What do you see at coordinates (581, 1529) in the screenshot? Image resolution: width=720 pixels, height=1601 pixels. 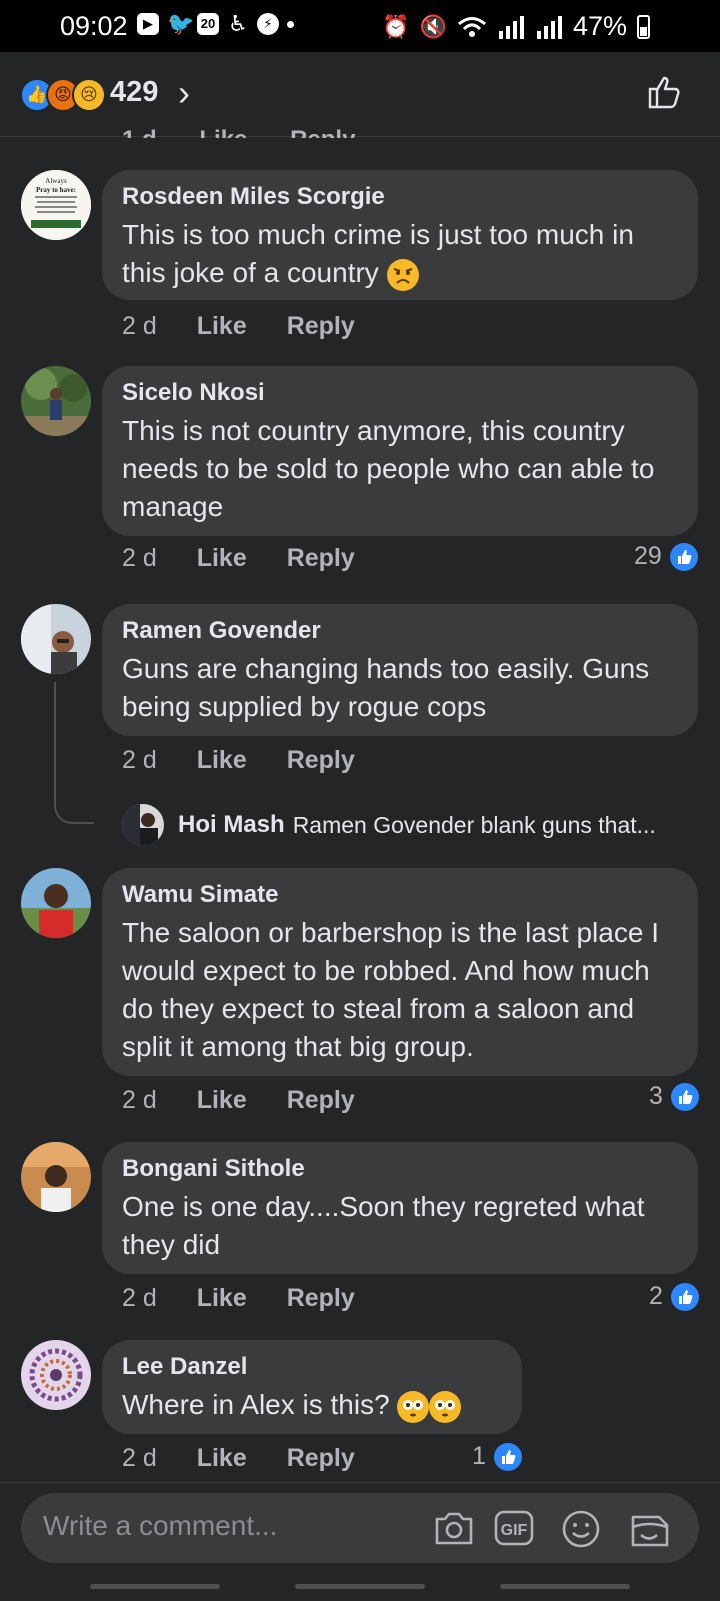 I see `emoji-icon` at bounding box center [581, 1529].